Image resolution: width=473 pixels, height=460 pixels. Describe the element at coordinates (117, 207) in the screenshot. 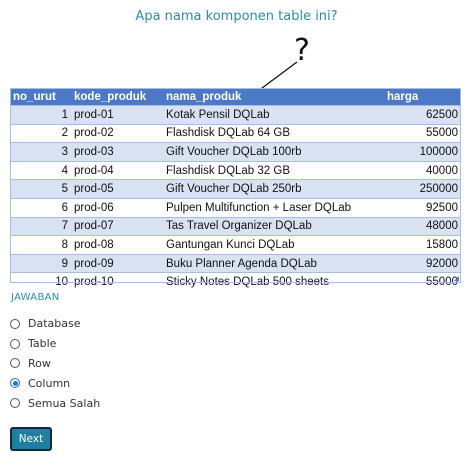

I see `cell-kode-produk: prod-06` at that location.